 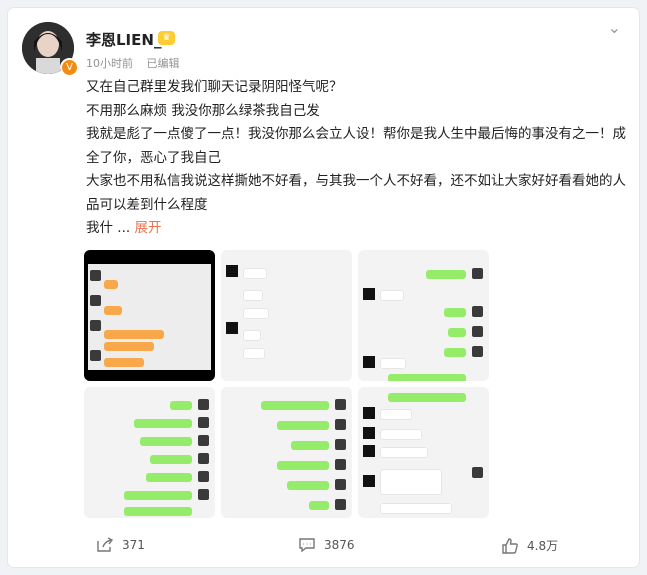 What do you see at coordinates (147, 228) in the screenshot?
I see `expand-link: 展开` at bounding box center [147, 228].